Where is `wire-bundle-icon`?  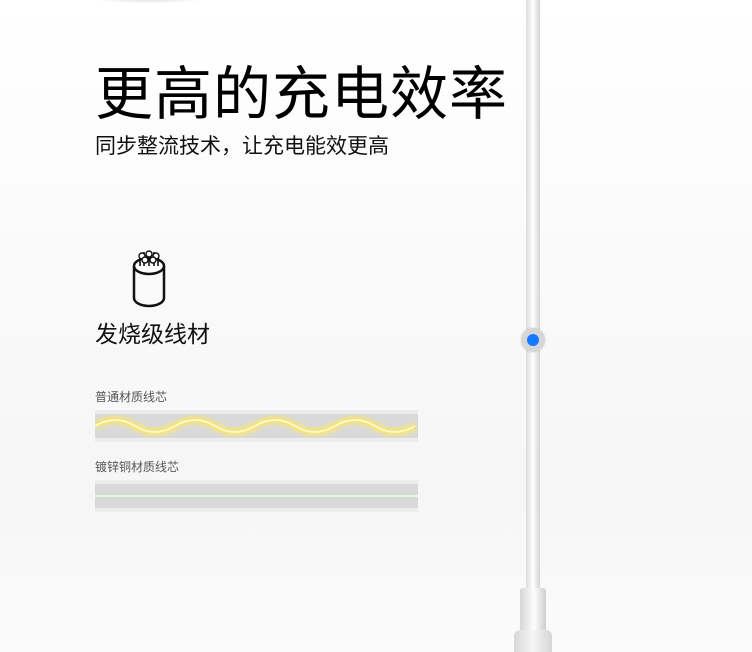
wire-bundle-icon is located at coordinates (149, 279).